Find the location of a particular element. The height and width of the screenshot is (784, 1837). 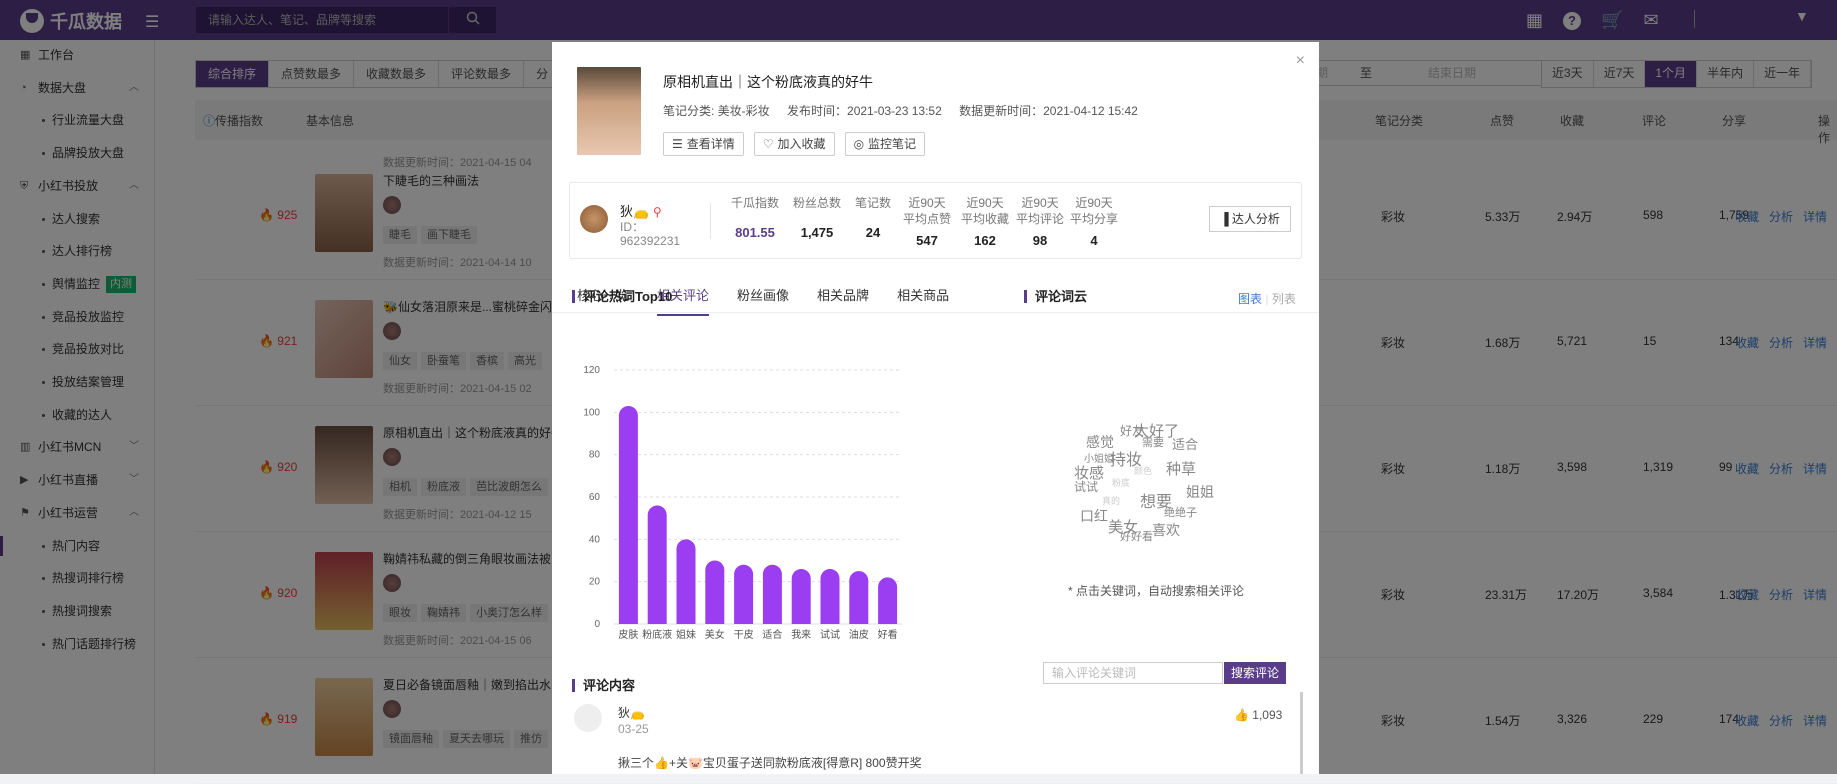

monitor-note-button: ◎ 监控笔记 is located at coordinates (885, 144).